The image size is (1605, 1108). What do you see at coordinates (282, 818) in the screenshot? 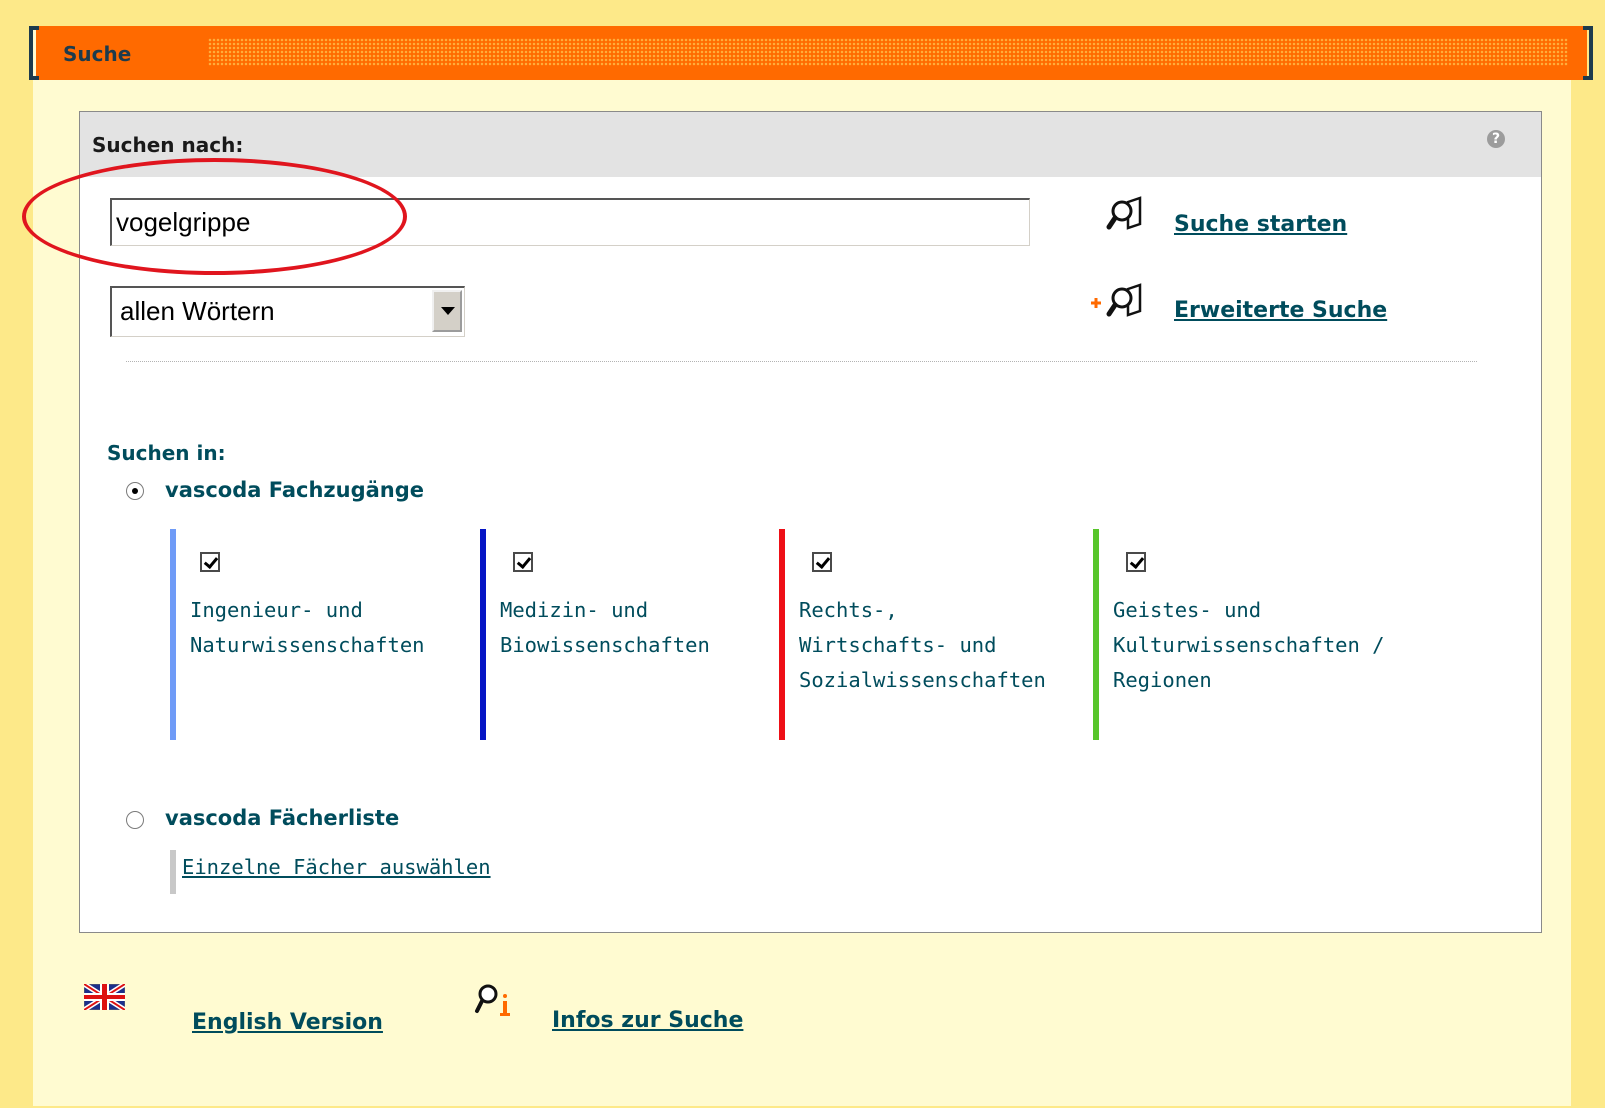
I see `radio-faecherliste-label: vascoda Fächerliste` at bounding box center [282, 818].